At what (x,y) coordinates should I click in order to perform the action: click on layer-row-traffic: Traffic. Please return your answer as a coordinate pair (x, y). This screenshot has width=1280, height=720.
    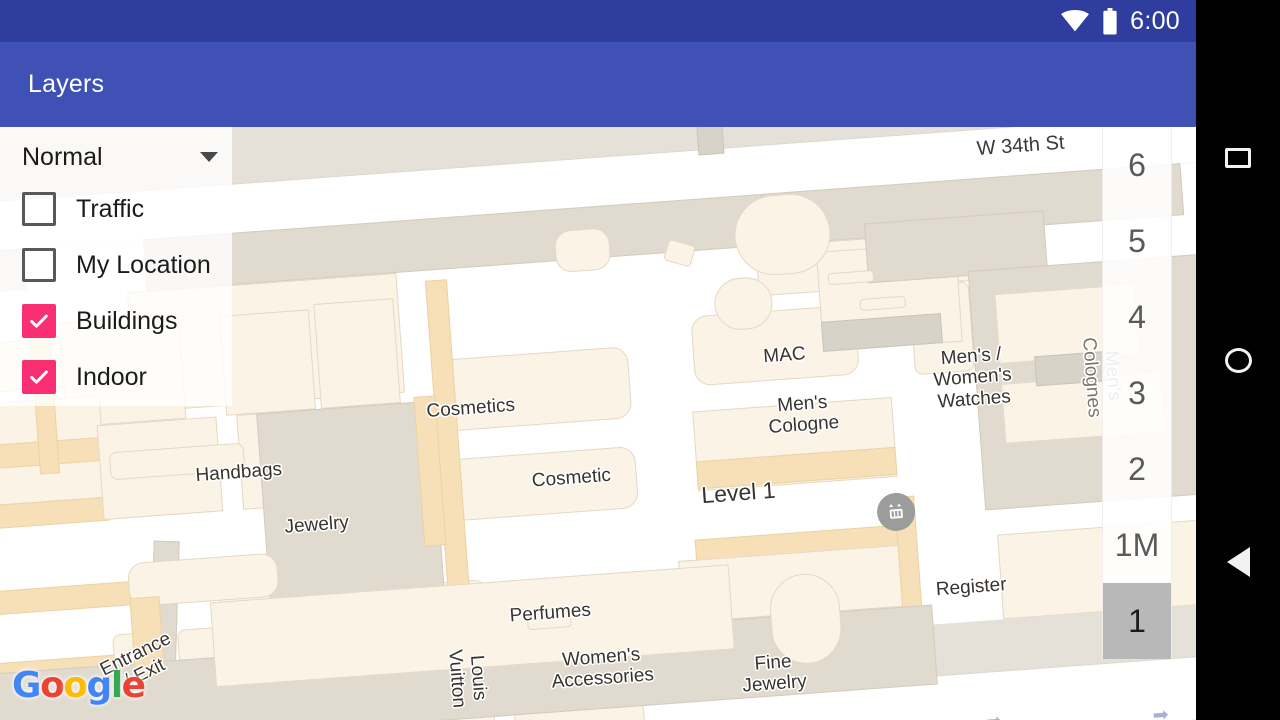
    Looking at the image, I should click on (116, 209).